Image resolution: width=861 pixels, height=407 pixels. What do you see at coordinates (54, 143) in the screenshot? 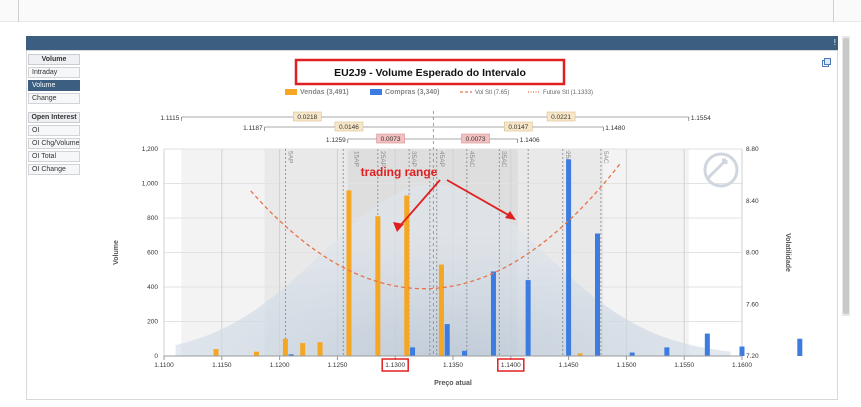
I see `sidebar-item-oi-chg-volume: OI Chg/Volume` at bounding box center [54, 143].